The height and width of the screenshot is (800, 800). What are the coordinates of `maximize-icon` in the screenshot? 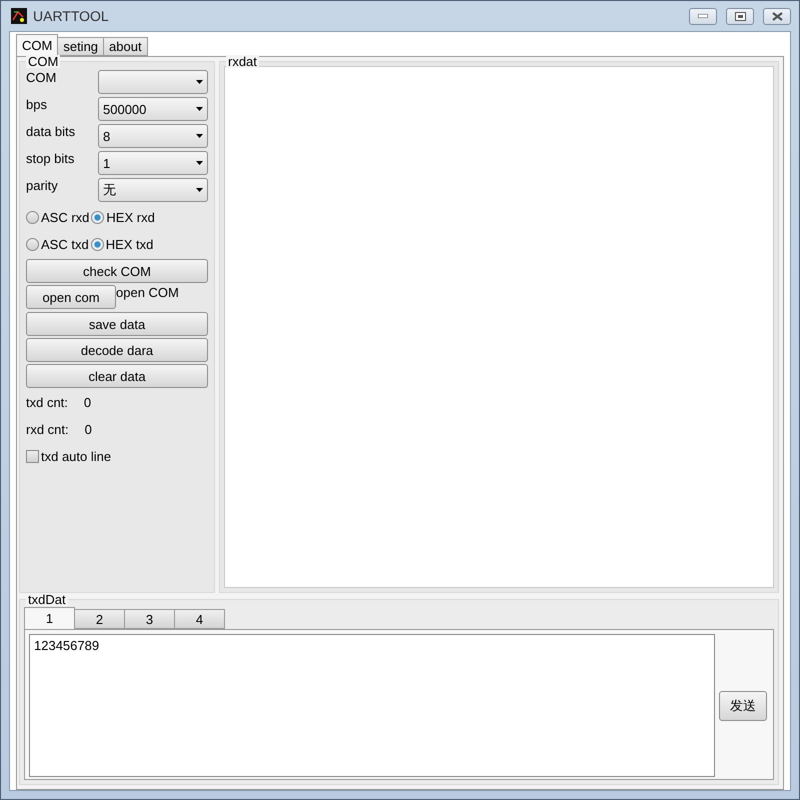 It's located at (740, 16).